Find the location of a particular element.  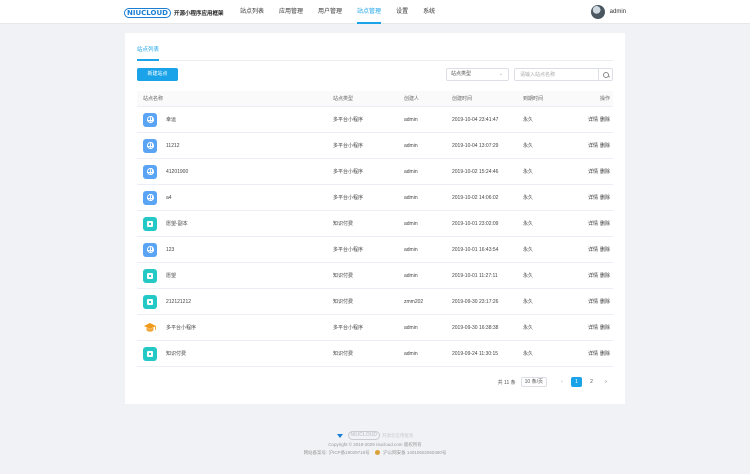

nav-system: 系统 is located at coordinates (429, 12).